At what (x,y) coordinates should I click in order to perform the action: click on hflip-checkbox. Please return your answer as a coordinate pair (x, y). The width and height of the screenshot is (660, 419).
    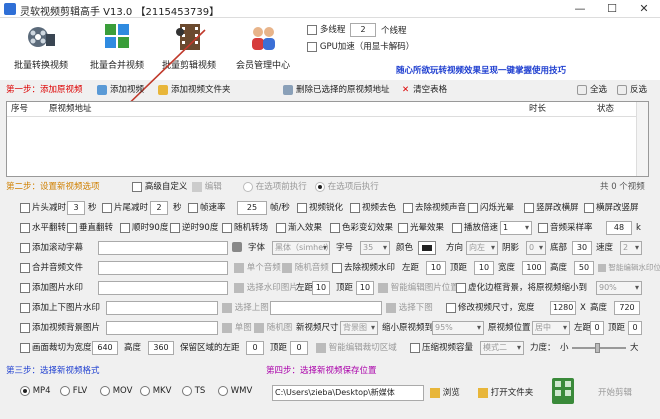
    Looking at the image, I should click on (25, 228).